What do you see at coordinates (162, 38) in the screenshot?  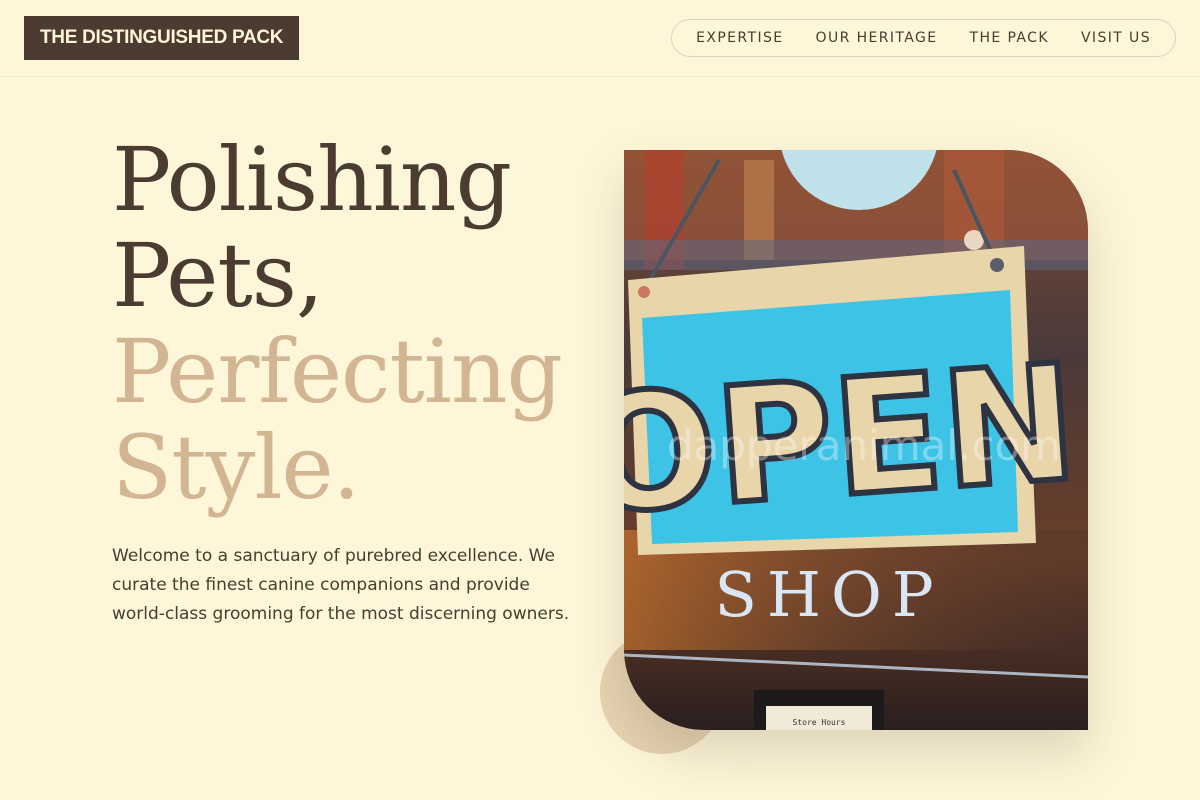 I see `brand-logo: THE DISTINGUISHED PACK` at bounding box center [162, 38].